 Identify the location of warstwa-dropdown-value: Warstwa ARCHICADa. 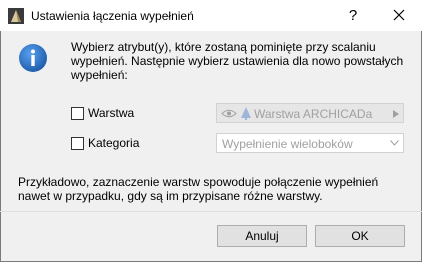
(313, 114).